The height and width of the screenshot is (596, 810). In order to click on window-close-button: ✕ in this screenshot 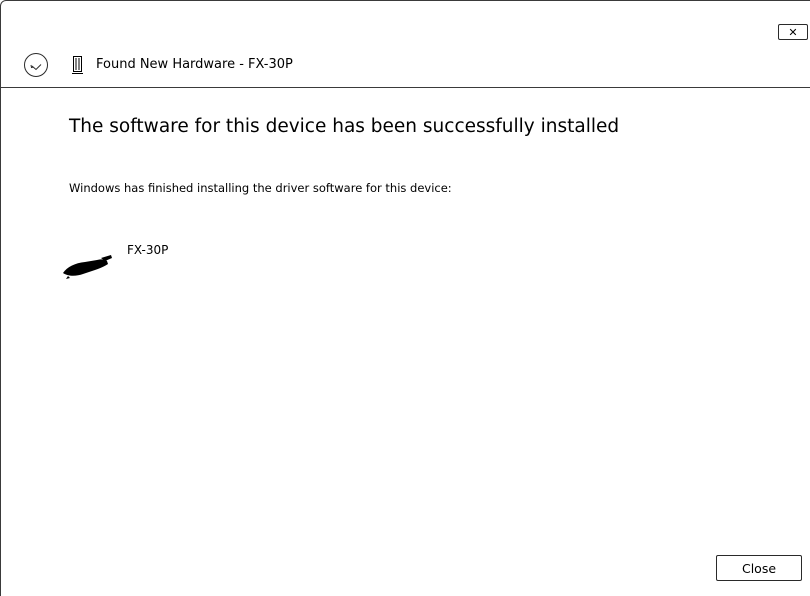, I will do `click(793, 32)`.